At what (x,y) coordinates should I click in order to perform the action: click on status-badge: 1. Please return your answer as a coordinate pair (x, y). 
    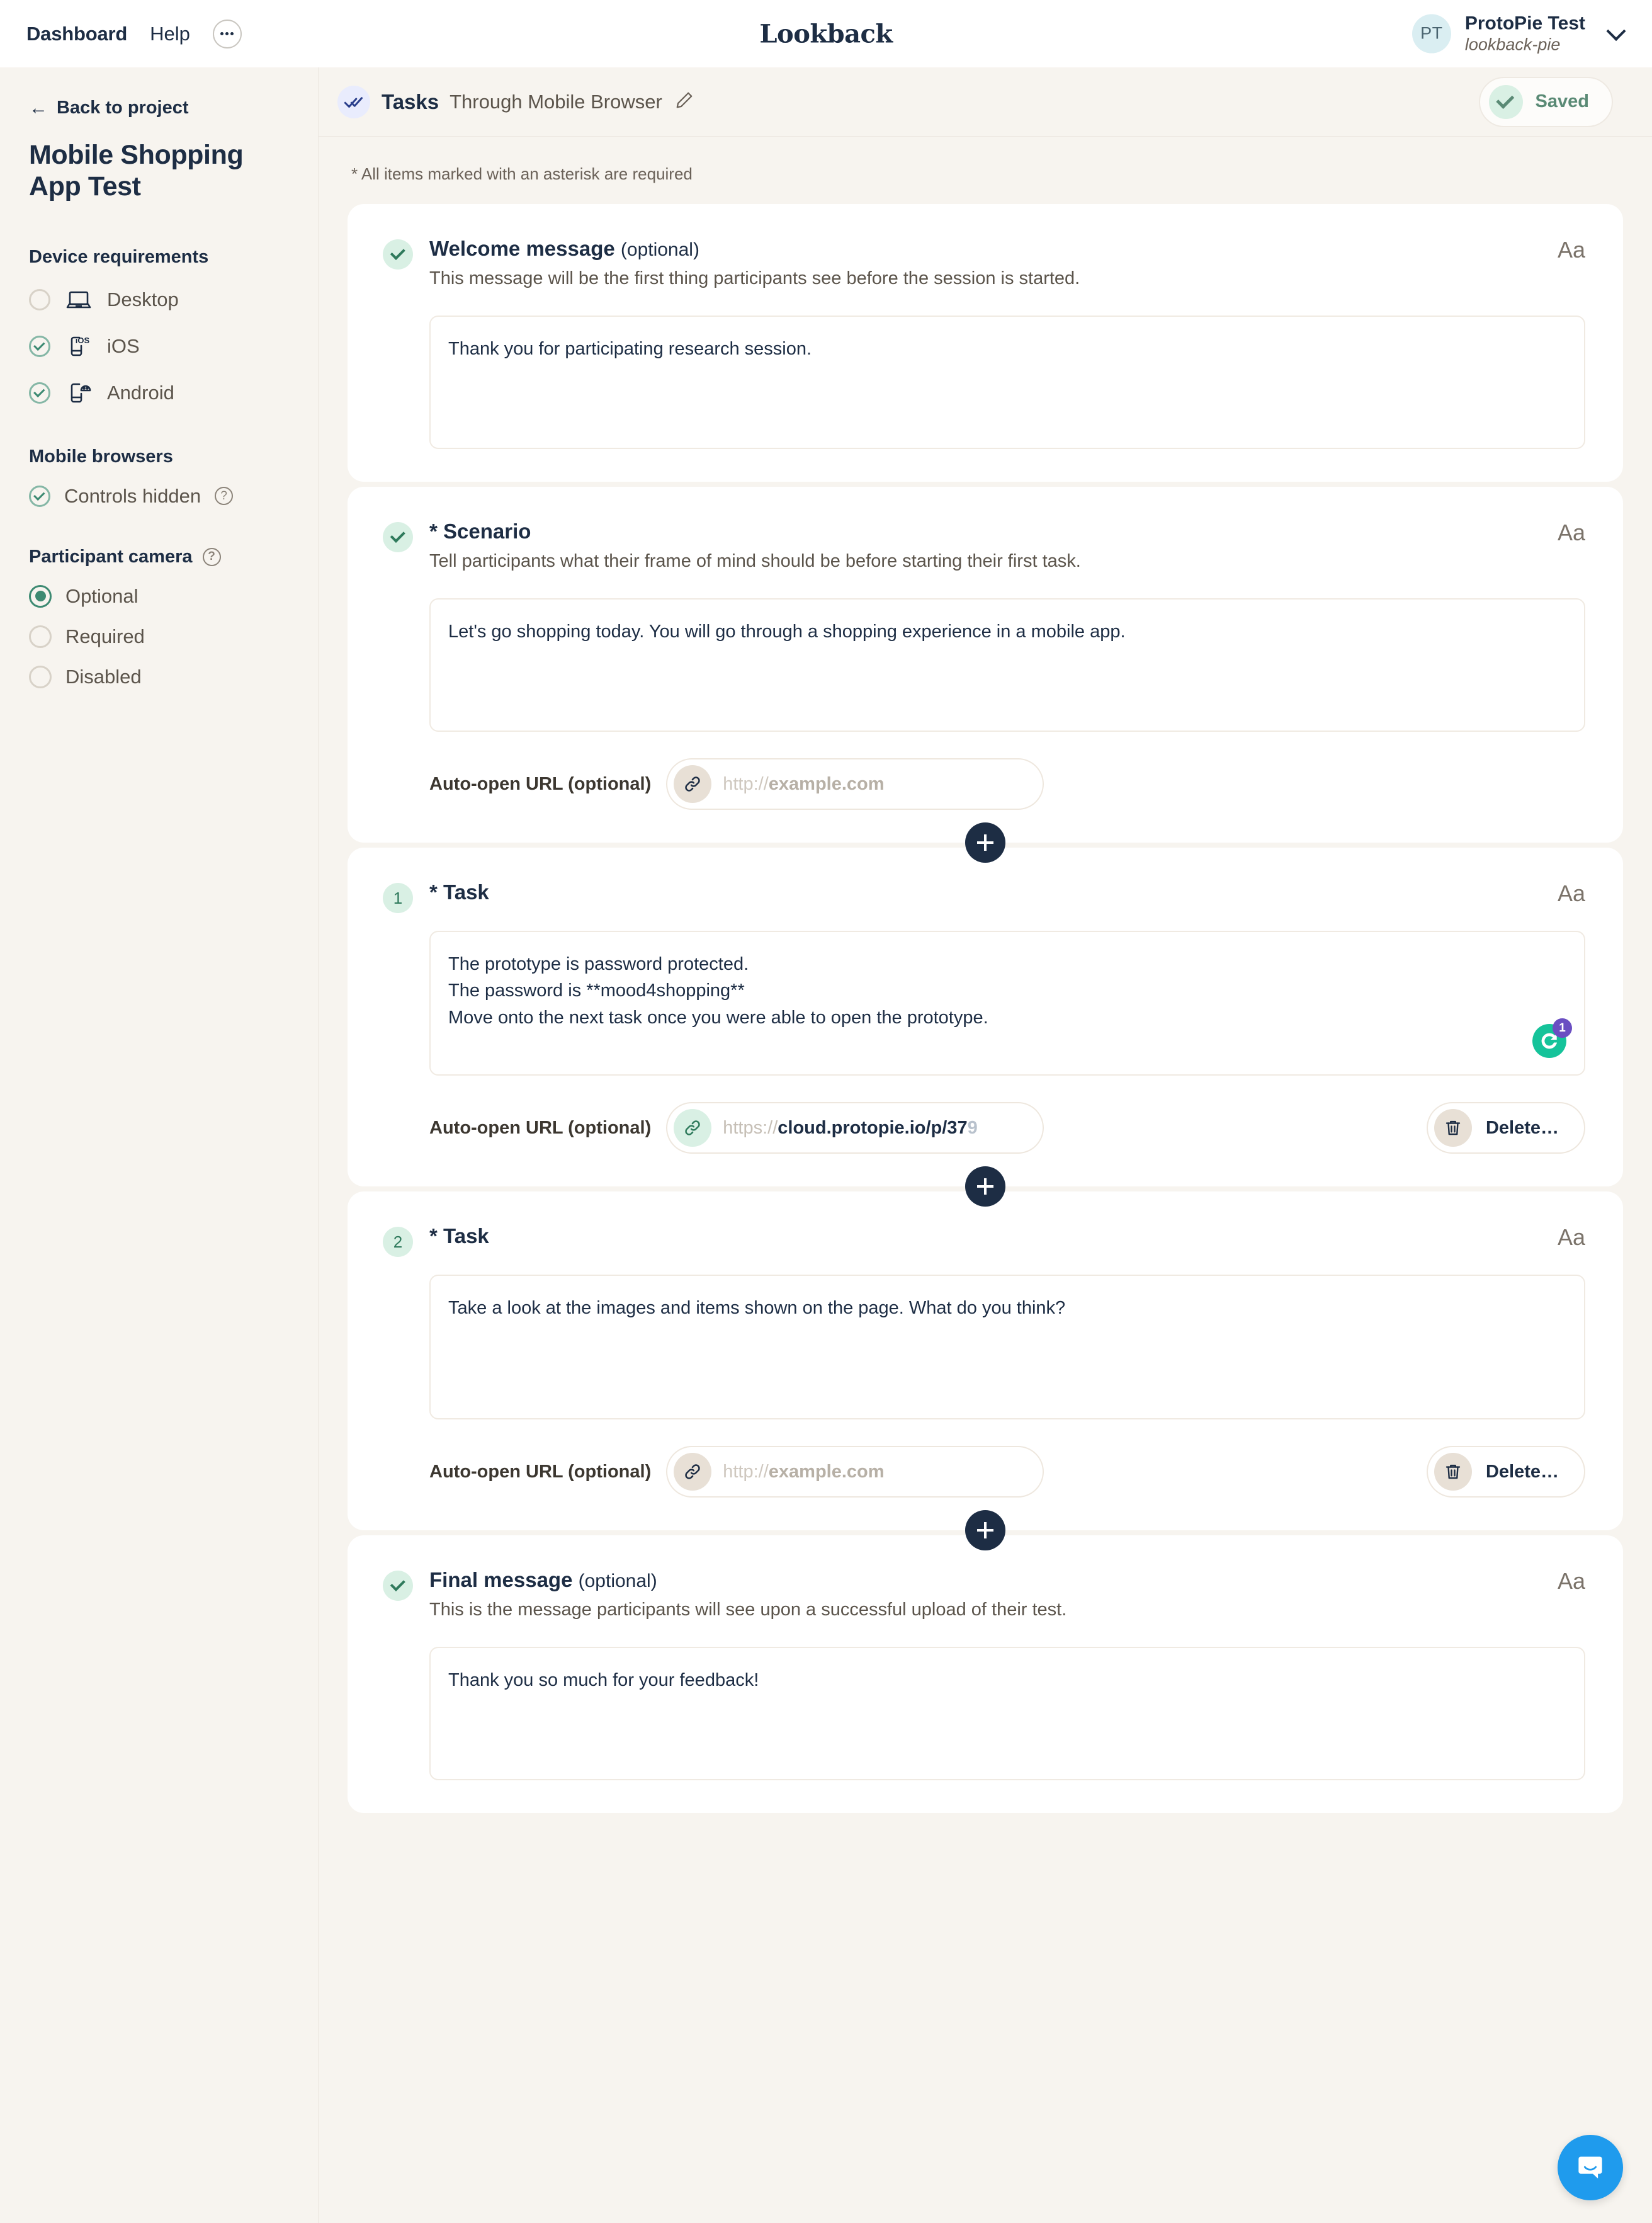
    Looking at the image, I should click on (406, 1017).